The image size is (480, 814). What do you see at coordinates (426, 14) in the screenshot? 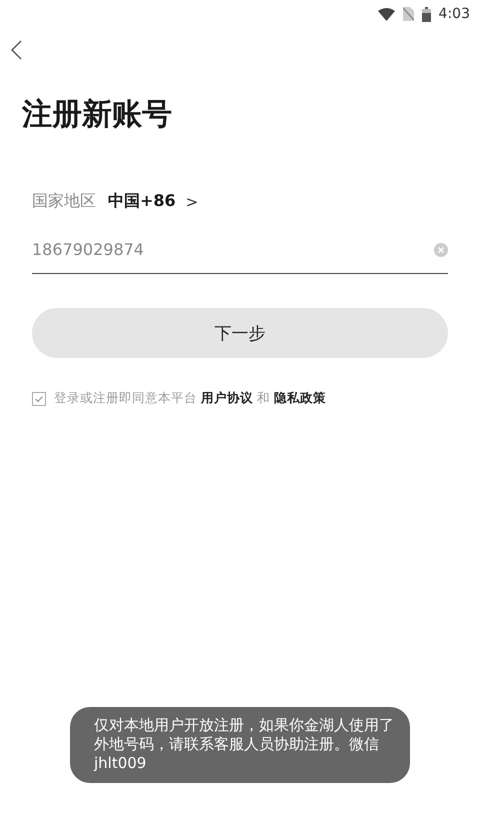
I see `battery-icon` at bounding box center [426, 14].